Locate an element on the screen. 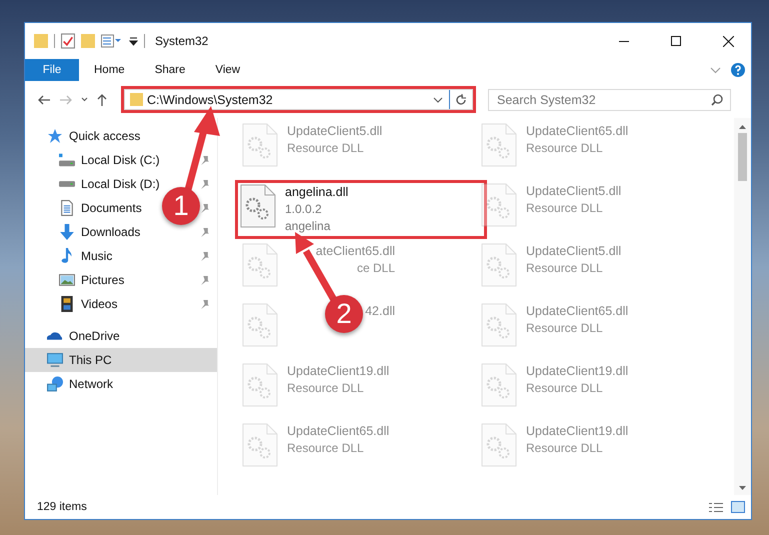 This screenshot has width=769, height=535. nav-item: Pictures is located at coordinates (91, 280).